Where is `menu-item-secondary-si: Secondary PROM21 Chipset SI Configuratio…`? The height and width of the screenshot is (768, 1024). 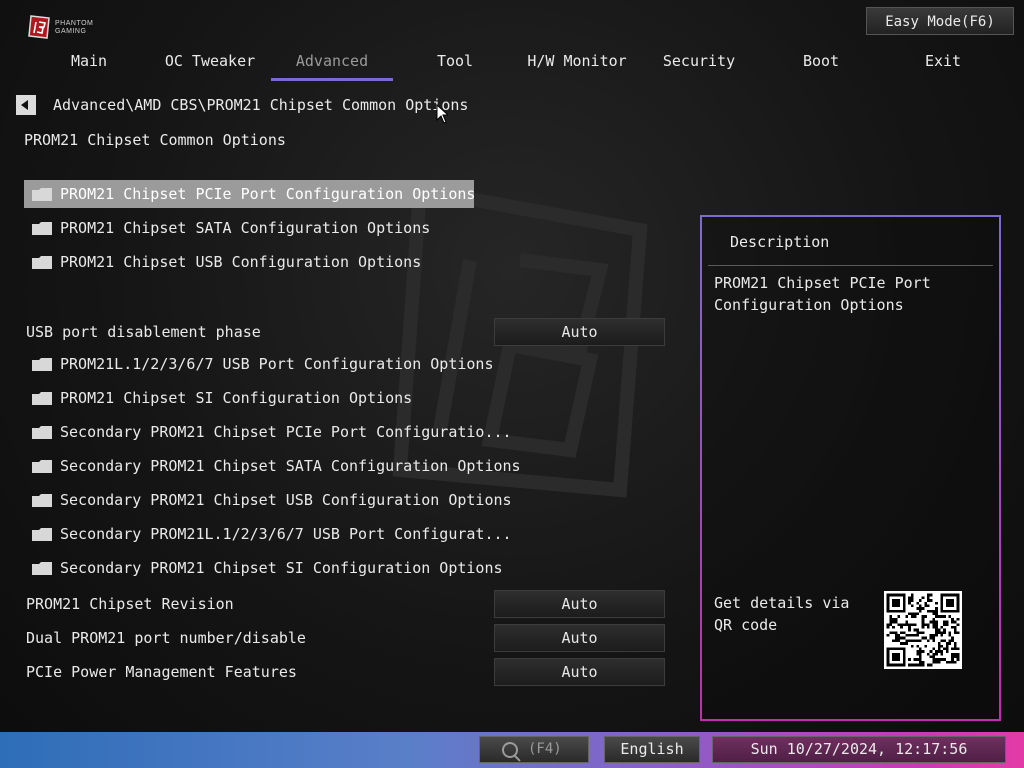
menu-item-secondary-si: Secondary PROM21 Chipset SI Configuratio… is located at coordinates (263, 568).